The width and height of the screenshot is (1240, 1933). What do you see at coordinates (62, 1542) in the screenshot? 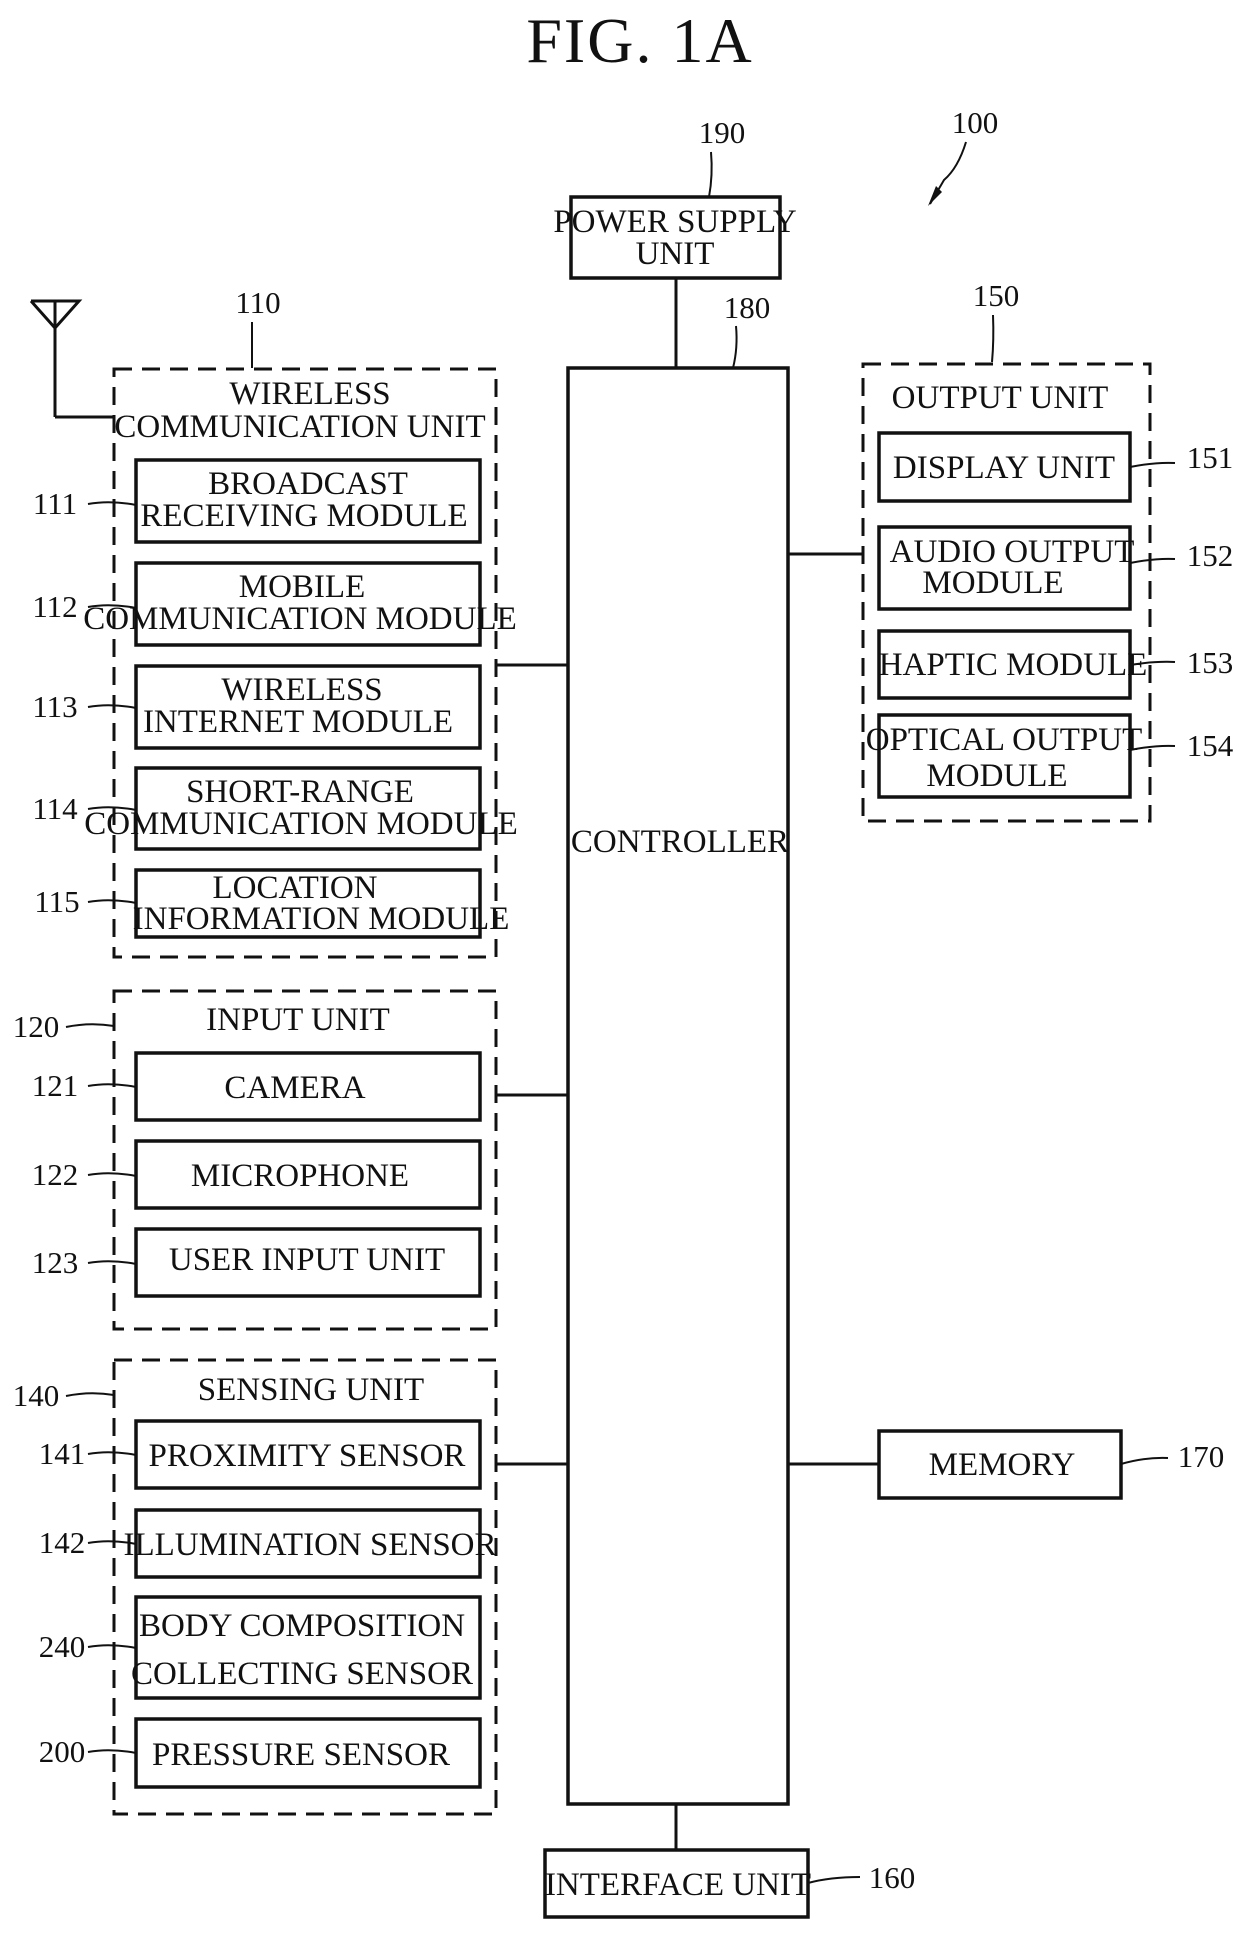
I see `module-ref: 142` at bounding box center [62, 1542].